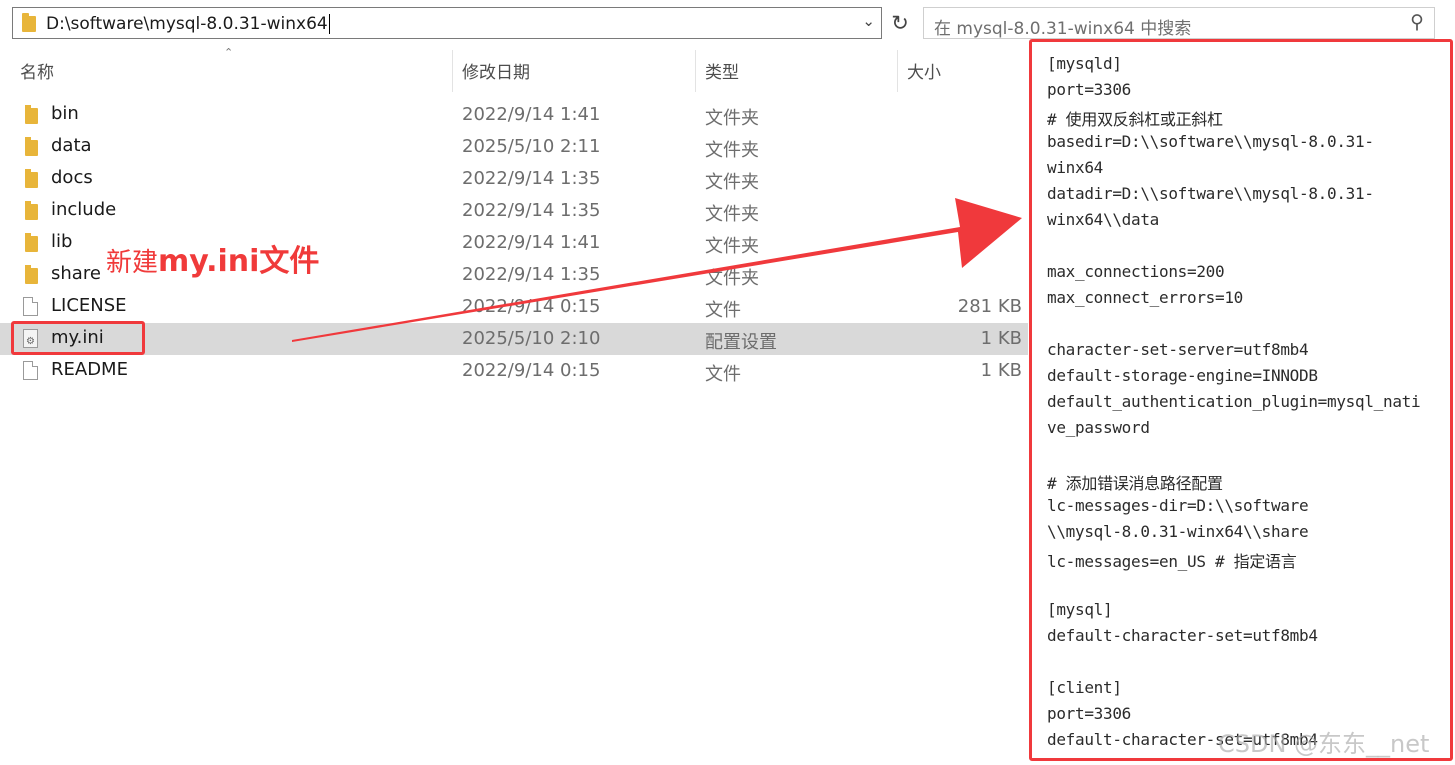 The height and width of the screenshot is (765, 1455). Describe the element at coordinates (1075, 167) in the screenshot. I see `config-line: winx64` at that location.